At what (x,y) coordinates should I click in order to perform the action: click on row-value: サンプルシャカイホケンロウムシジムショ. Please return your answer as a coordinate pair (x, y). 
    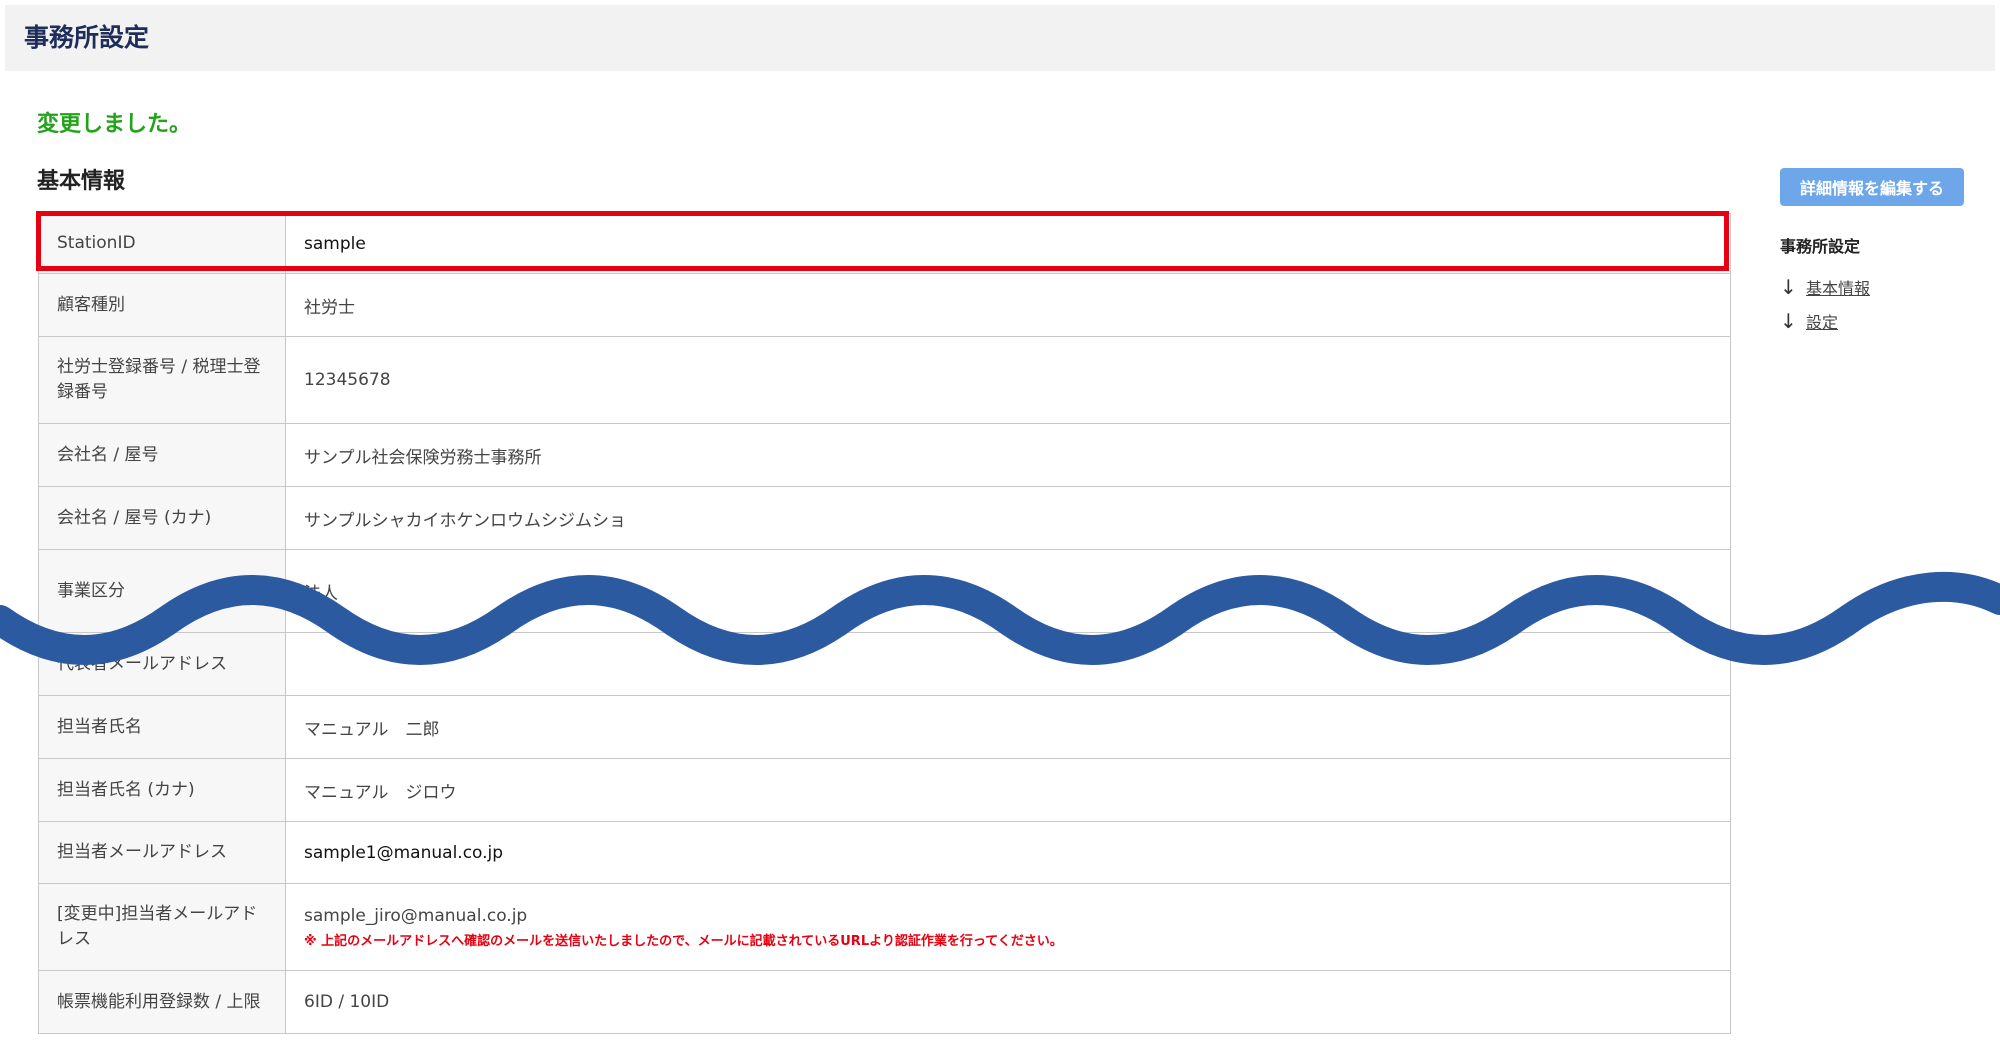
    Looking at the image, I should click on (1008, 518).